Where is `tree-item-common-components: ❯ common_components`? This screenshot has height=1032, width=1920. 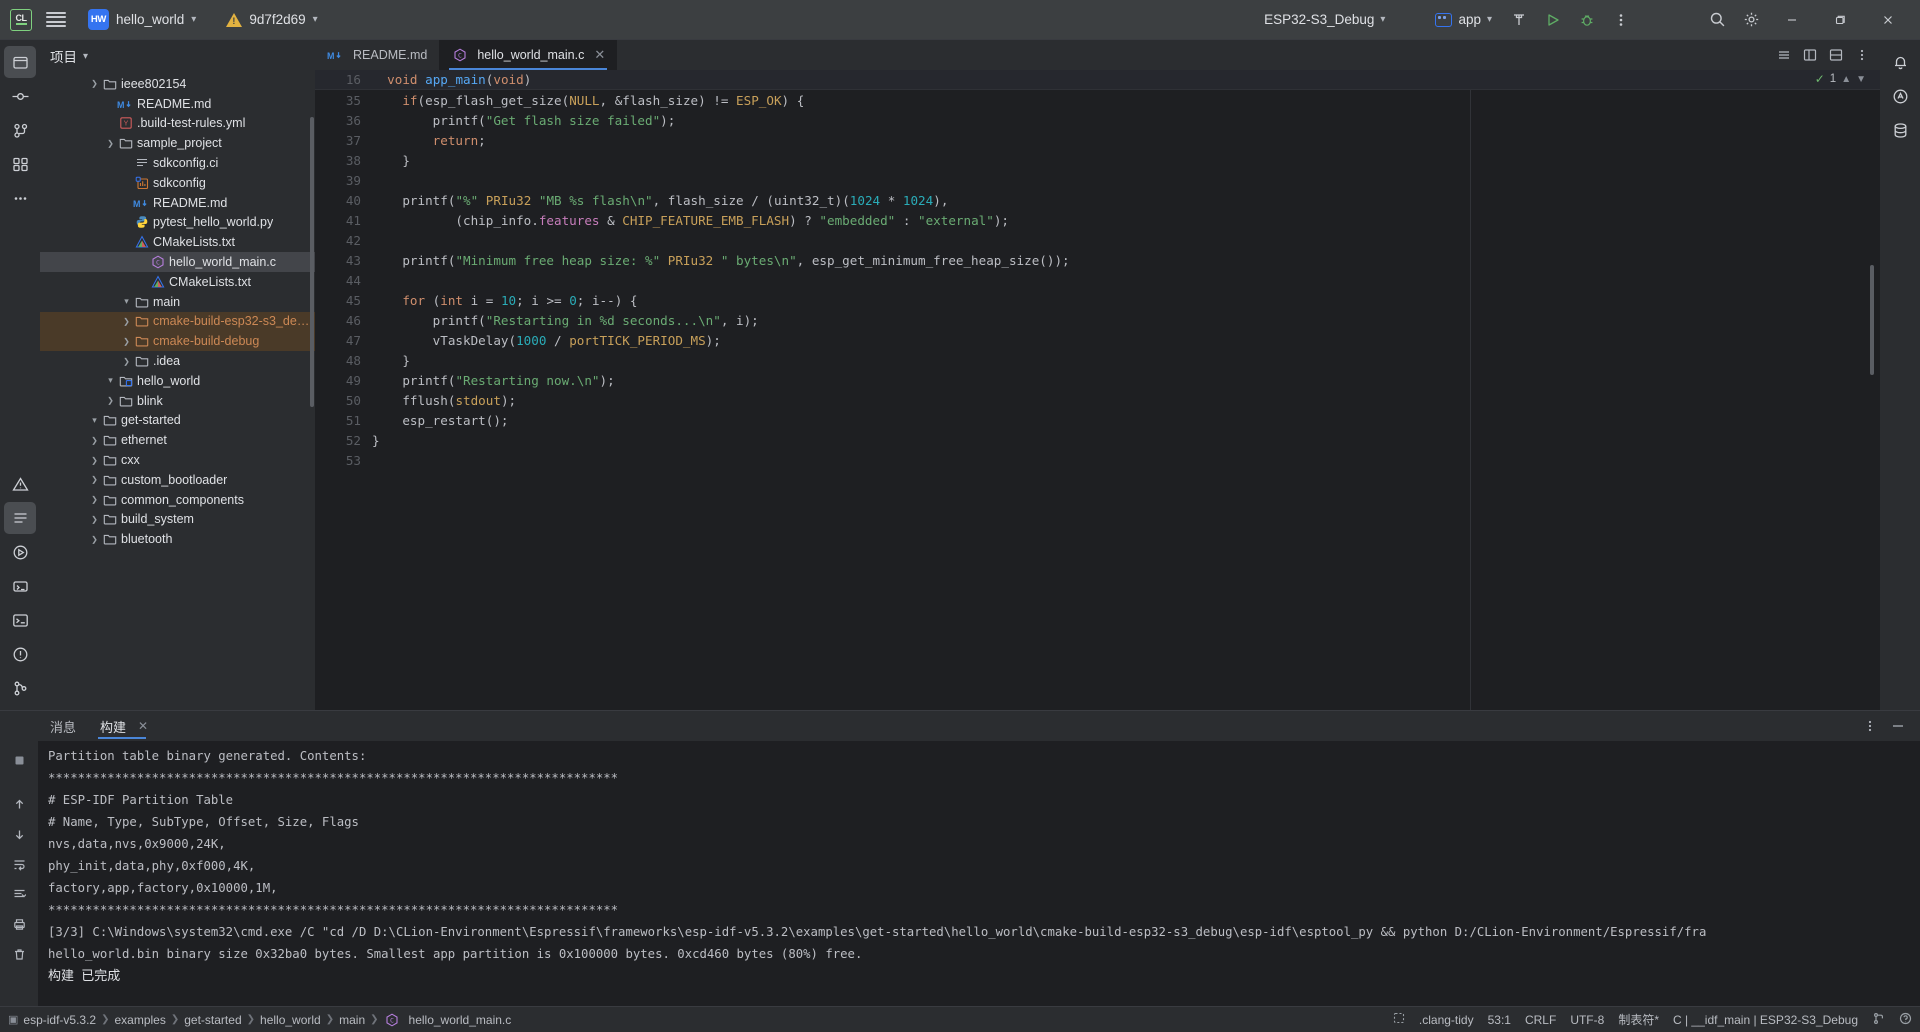
tree-item-common-components: ❯ common_components is located at coordinates (177, 500).